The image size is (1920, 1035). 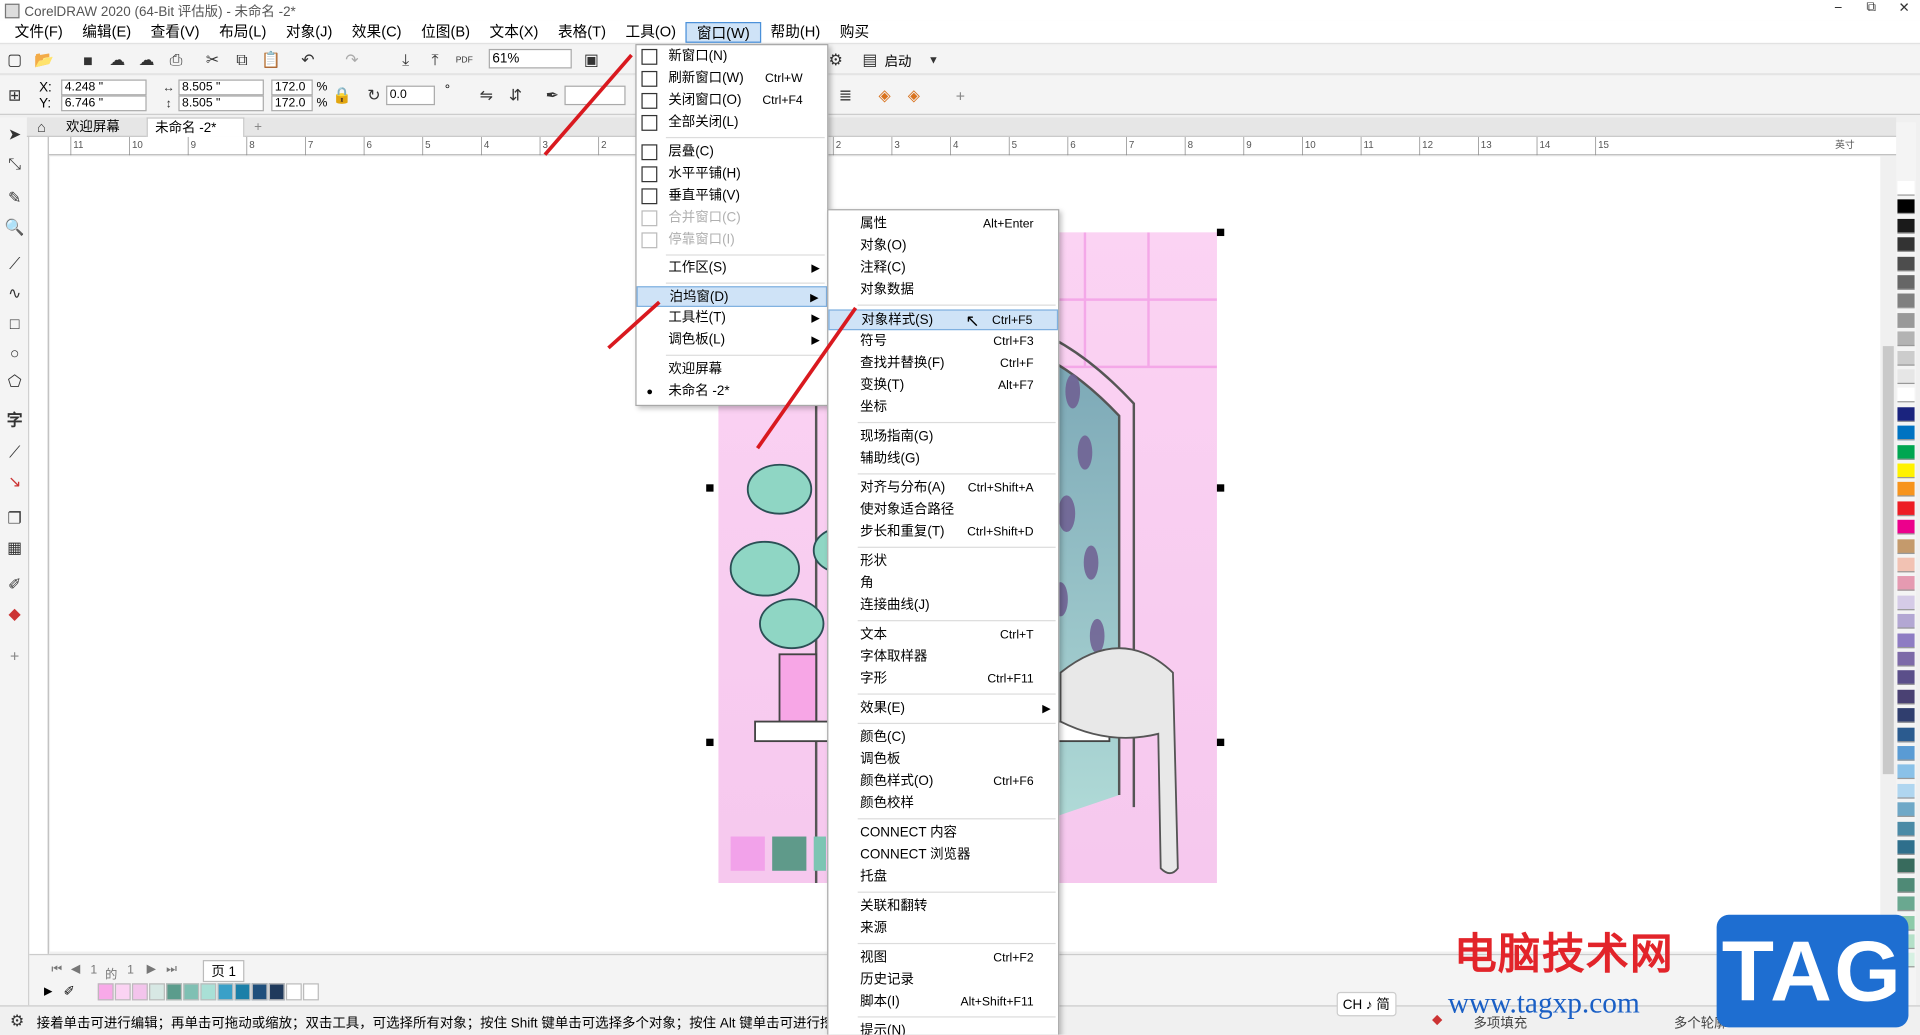 I want to click on redo-icon: ↷, so click(x=352, y=60).